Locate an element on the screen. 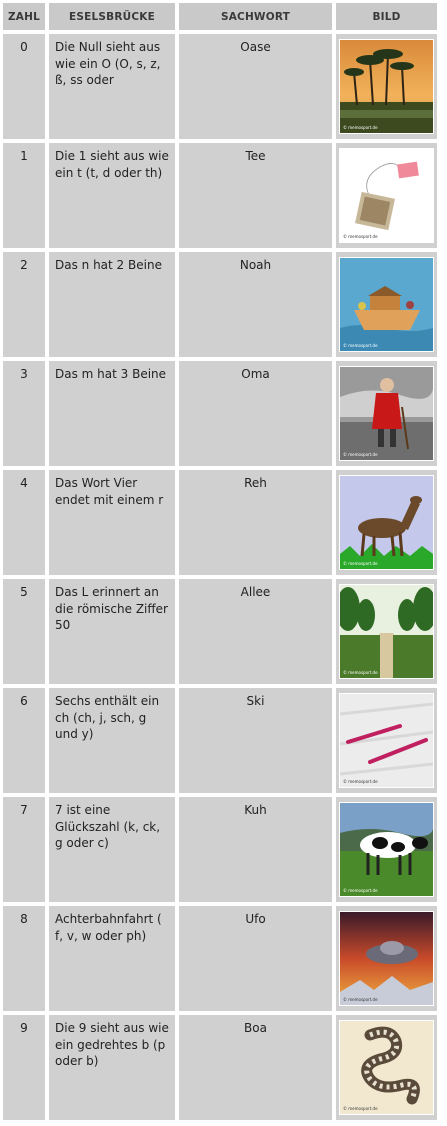 The image size is (447, 1126). oasis-palms-image: © memosport.de is located at coordinates (386, 86).